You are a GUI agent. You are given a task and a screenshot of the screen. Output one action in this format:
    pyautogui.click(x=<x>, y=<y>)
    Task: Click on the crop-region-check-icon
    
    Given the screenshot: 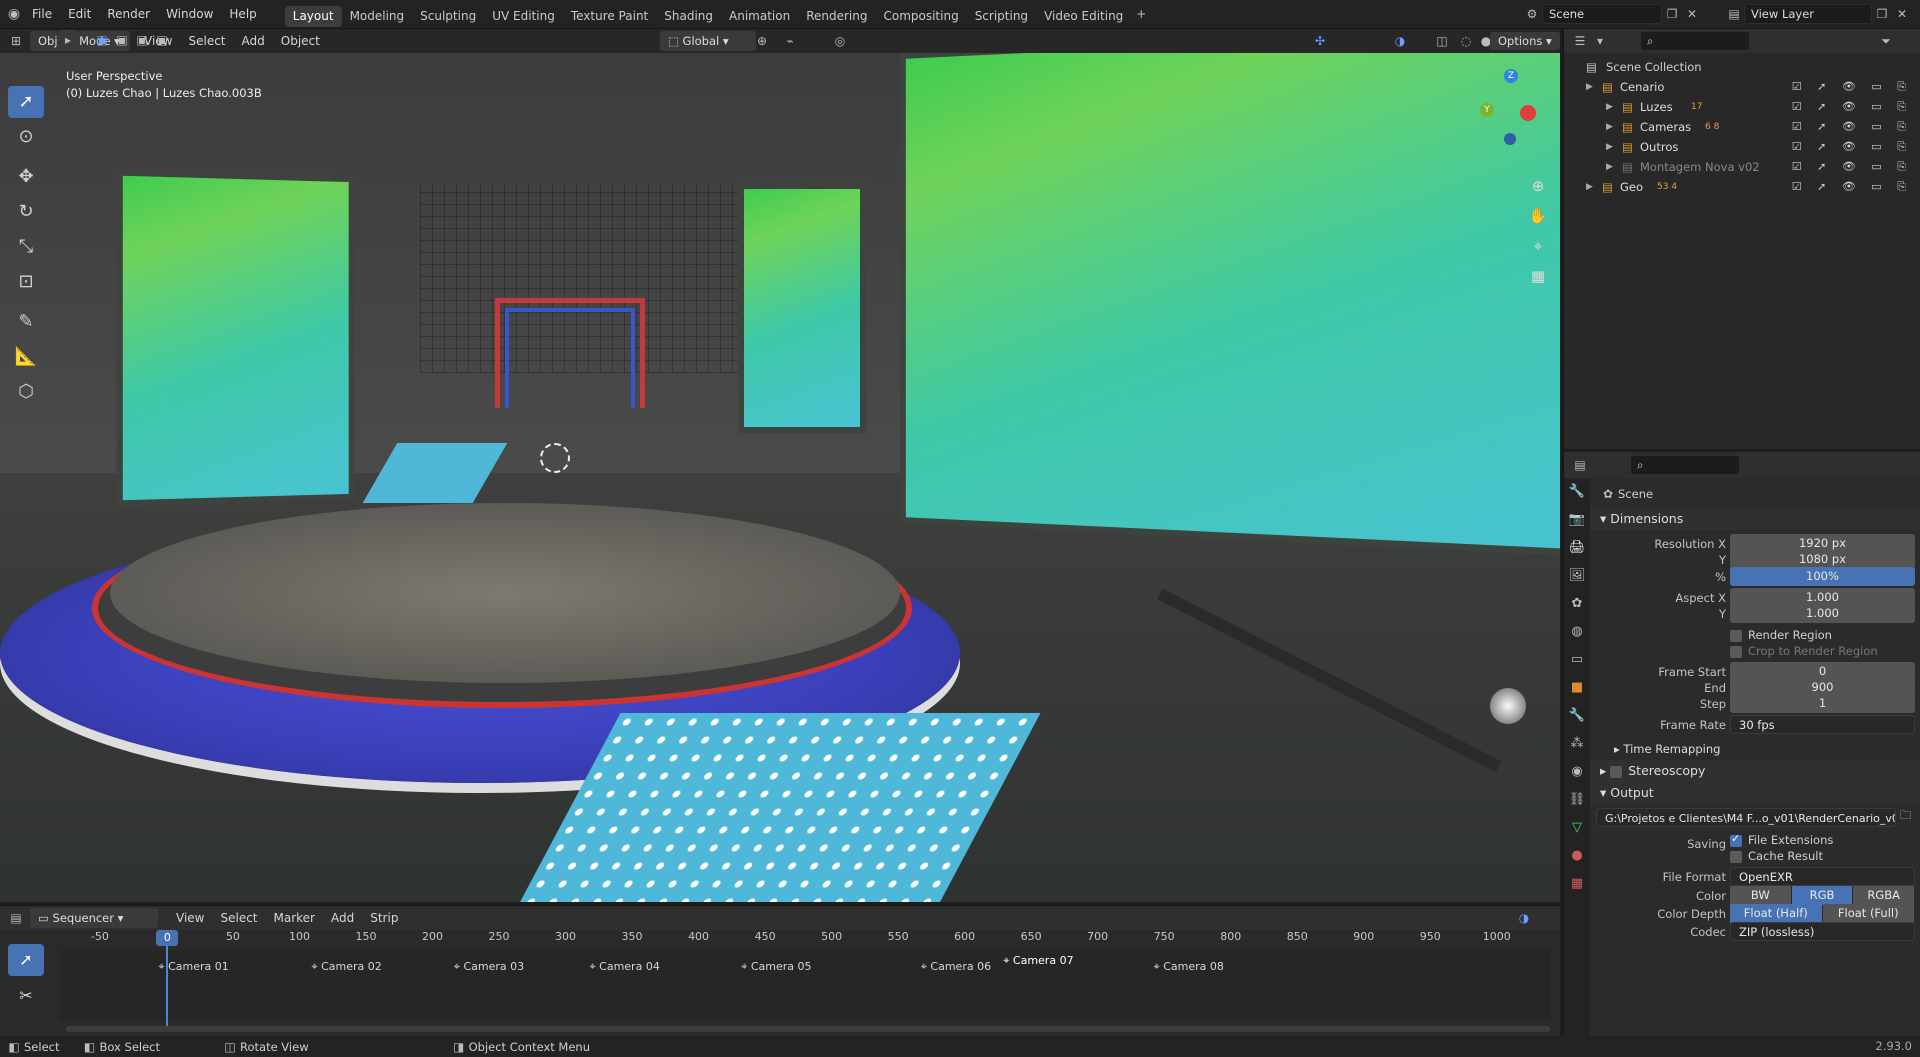 What is the action you would take?
    pyautogui.click(x=1736, y=651)
    